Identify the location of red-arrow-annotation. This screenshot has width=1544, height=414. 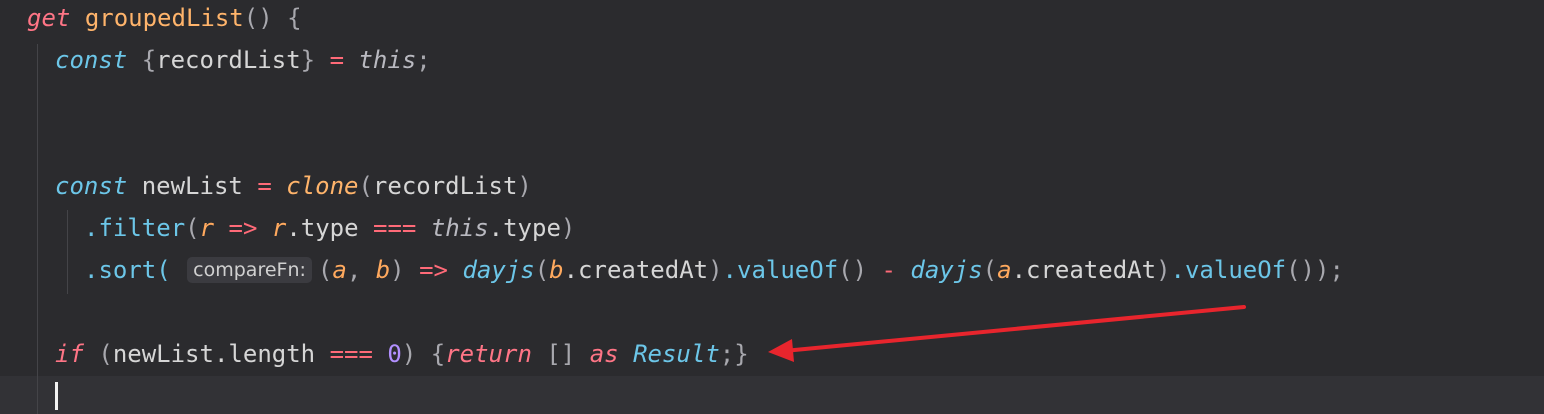
(1007, 333).